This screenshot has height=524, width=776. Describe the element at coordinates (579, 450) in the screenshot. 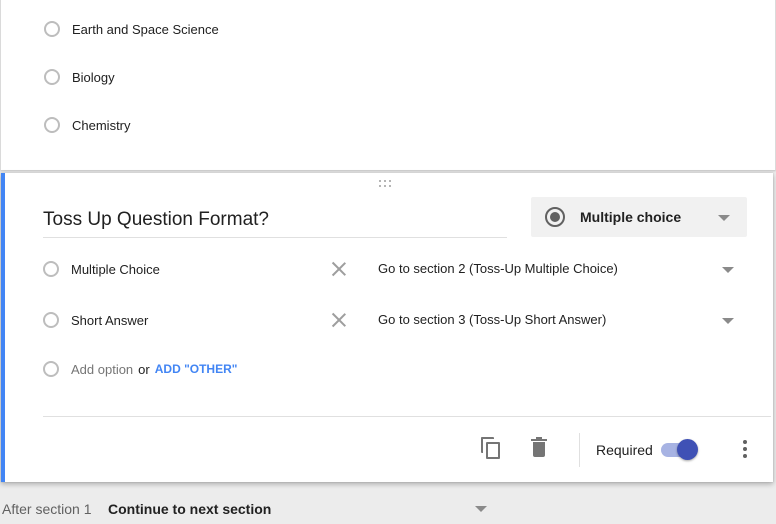

I see `toolbar-separator` at that location.